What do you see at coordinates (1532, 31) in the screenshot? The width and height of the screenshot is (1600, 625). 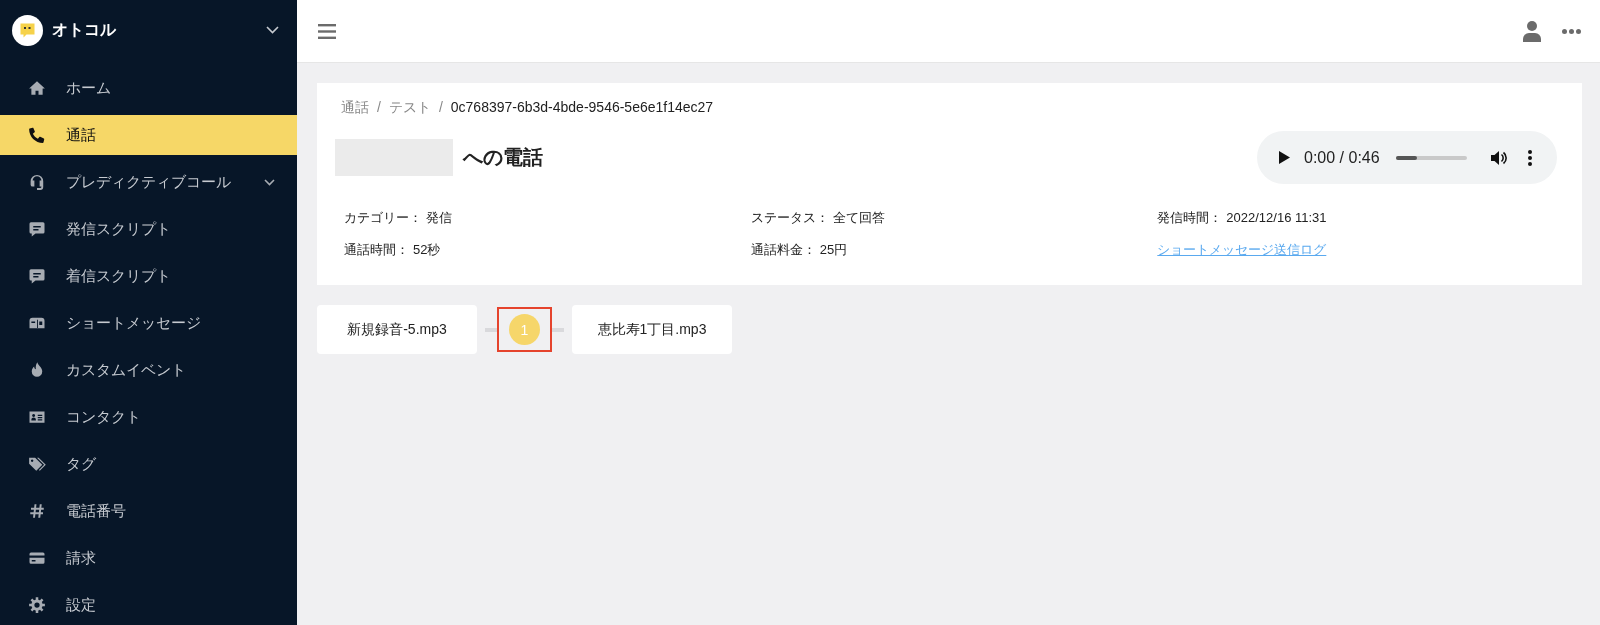 I see `user-icon` at bounding box center [1532, 31].